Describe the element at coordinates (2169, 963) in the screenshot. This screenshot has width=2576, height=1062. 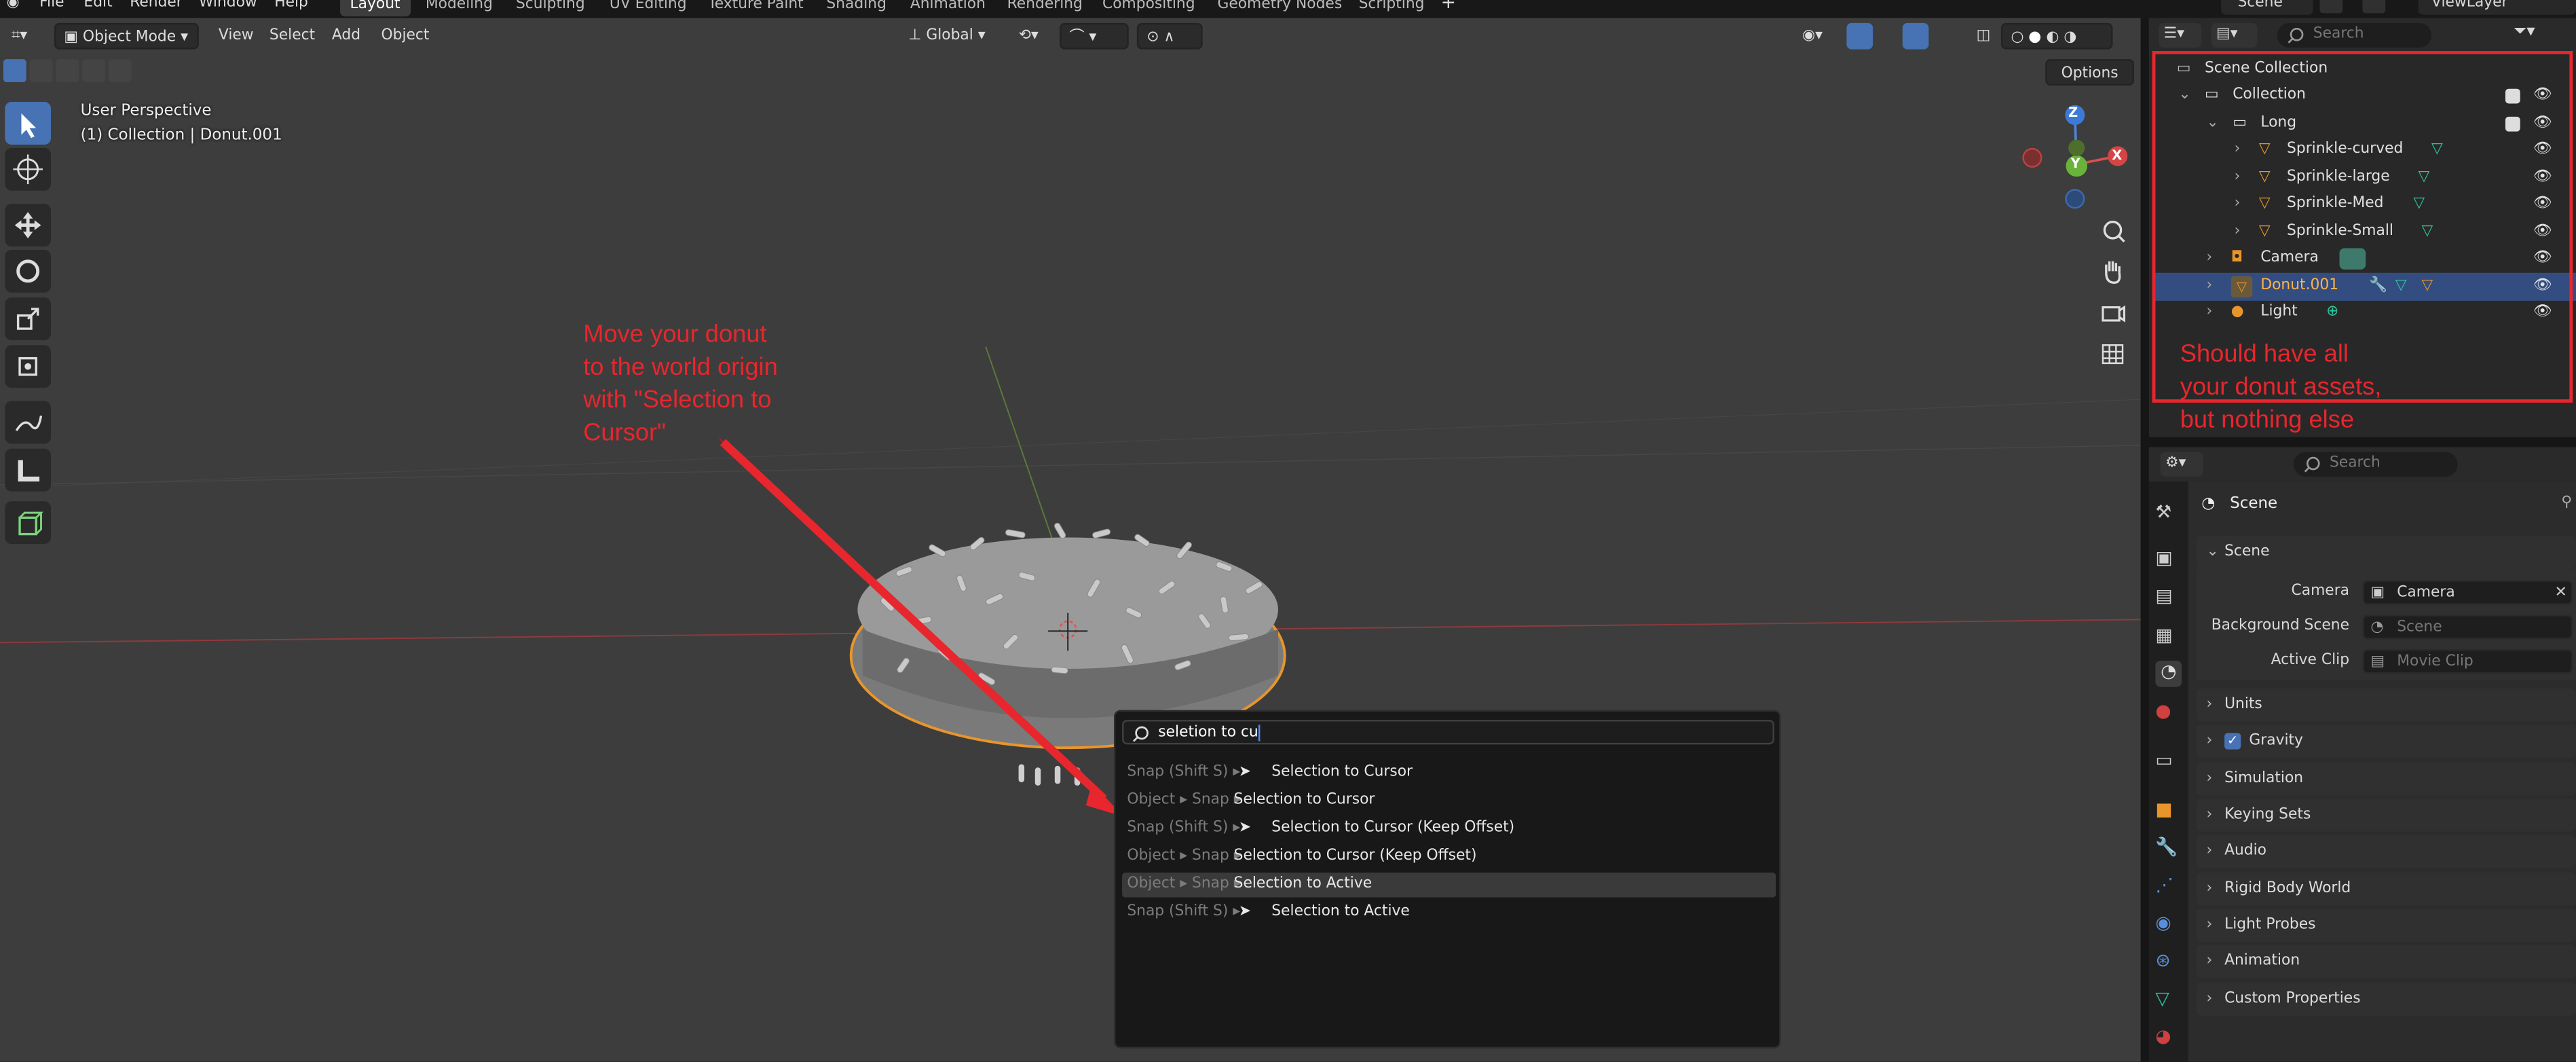
I see `constraints-tab-icon: ⊛` at that location.